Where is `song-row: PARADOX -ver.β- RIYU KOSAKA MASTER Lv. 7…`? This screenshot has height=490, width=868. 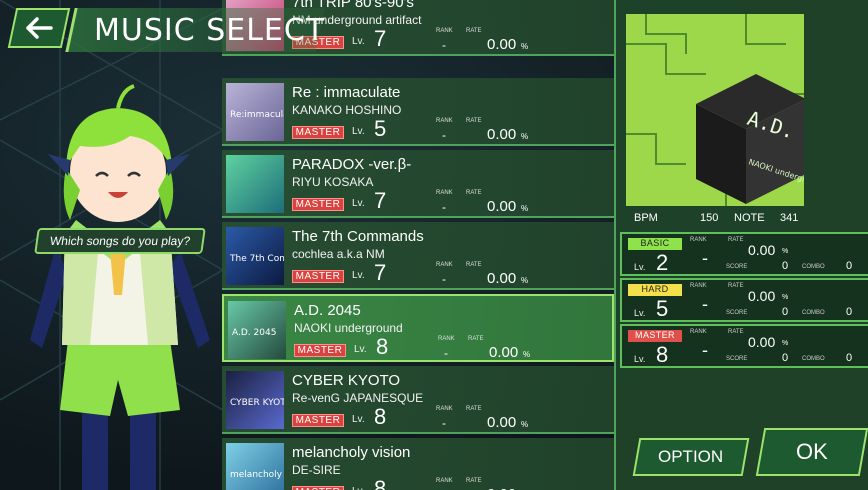
song-row: PARADOX -ver.β- RIYU KOSAKA MASTER Lv. 7… is located at coordinates (418, 184).